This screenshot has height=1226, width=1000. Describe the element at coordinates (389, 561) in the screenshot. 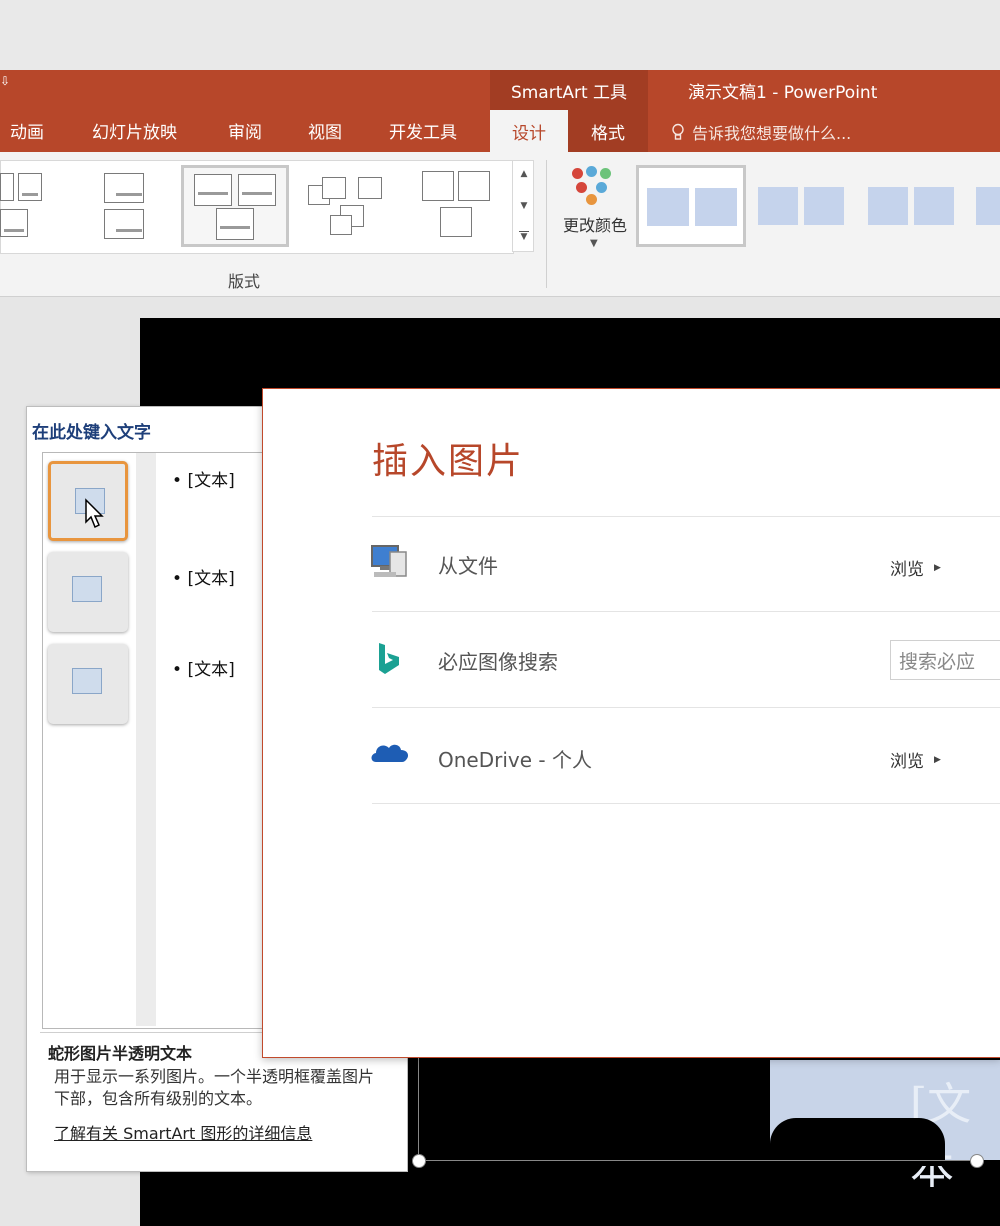

I see `computer-icon` at that location.